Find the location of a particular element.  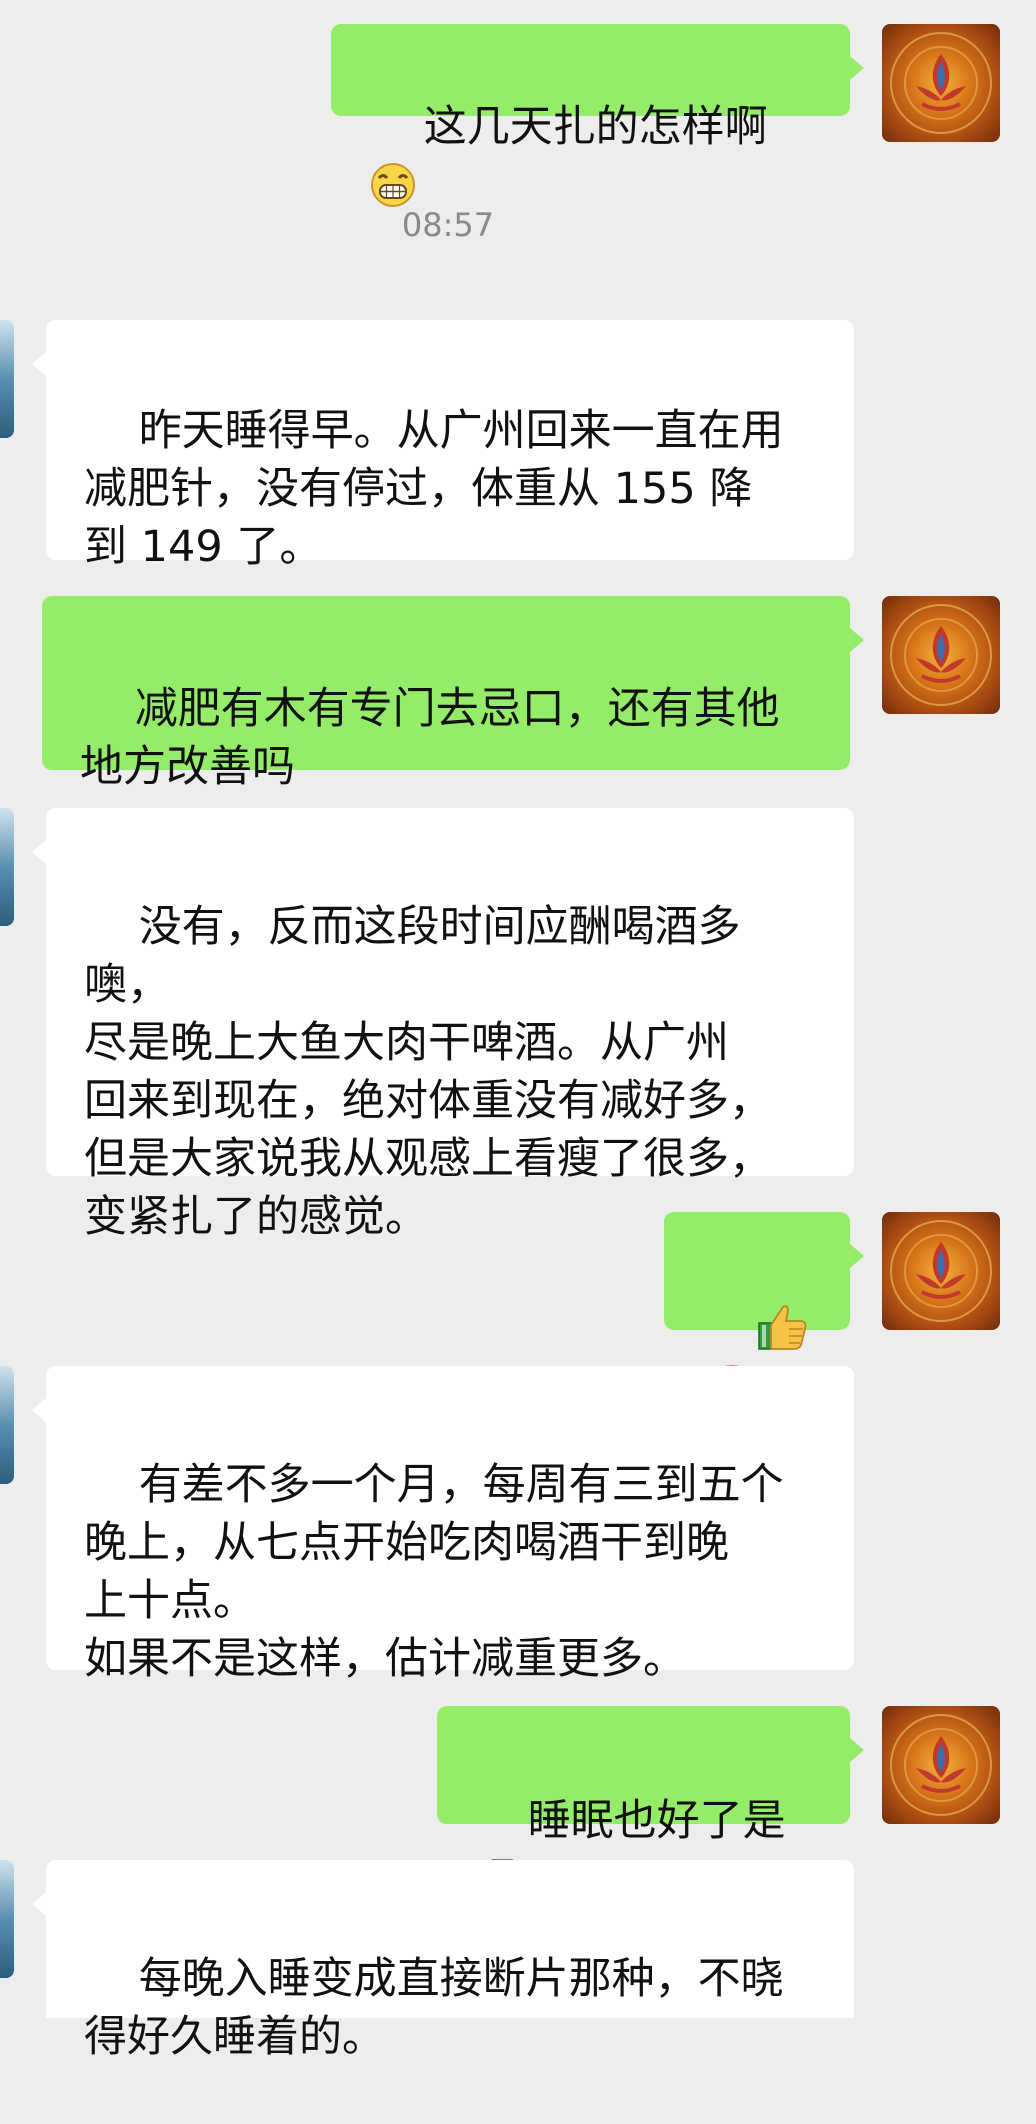

message-timestamp: 08:57 is located at coordinates (448, 225).